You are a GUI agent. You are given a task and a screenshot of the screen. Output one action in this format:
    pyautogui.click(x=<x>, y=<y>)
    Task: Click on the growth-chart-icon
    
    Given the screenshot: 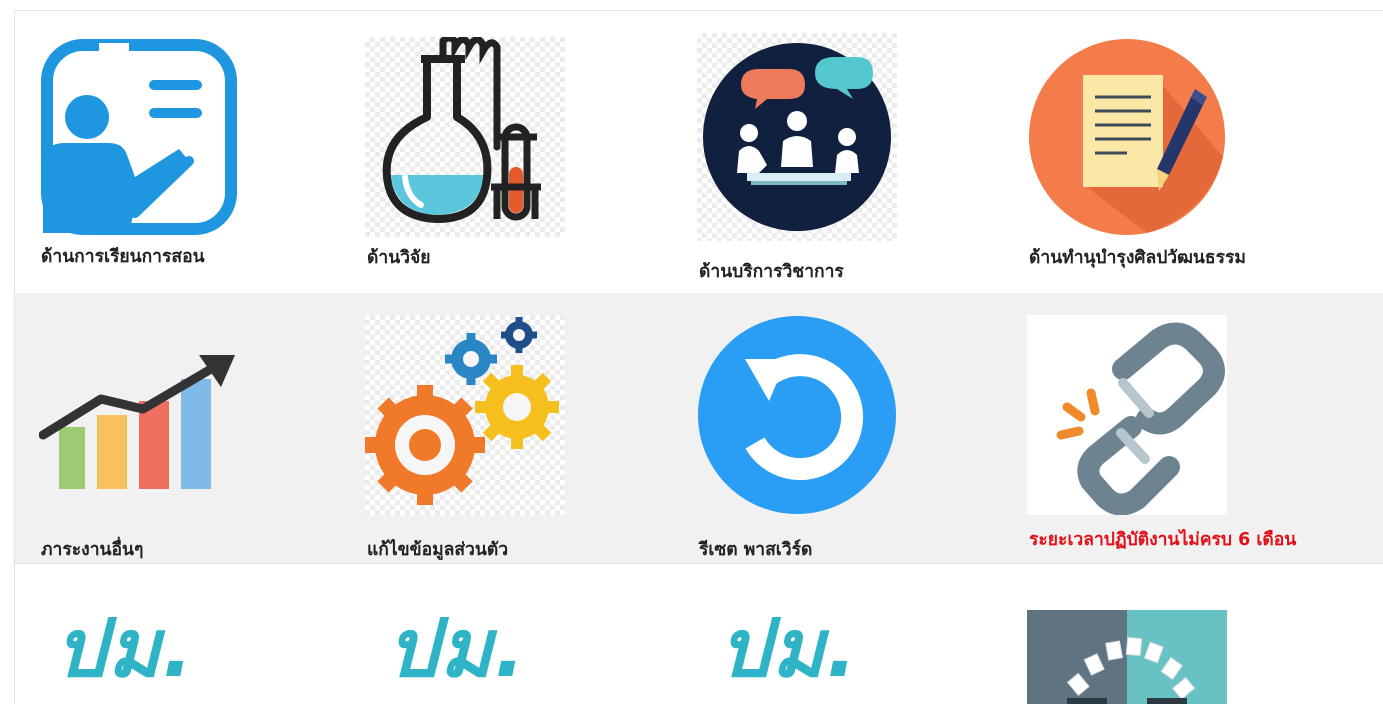 What is the action you would take?
    pyautogui.click(x=137, y=422)
    